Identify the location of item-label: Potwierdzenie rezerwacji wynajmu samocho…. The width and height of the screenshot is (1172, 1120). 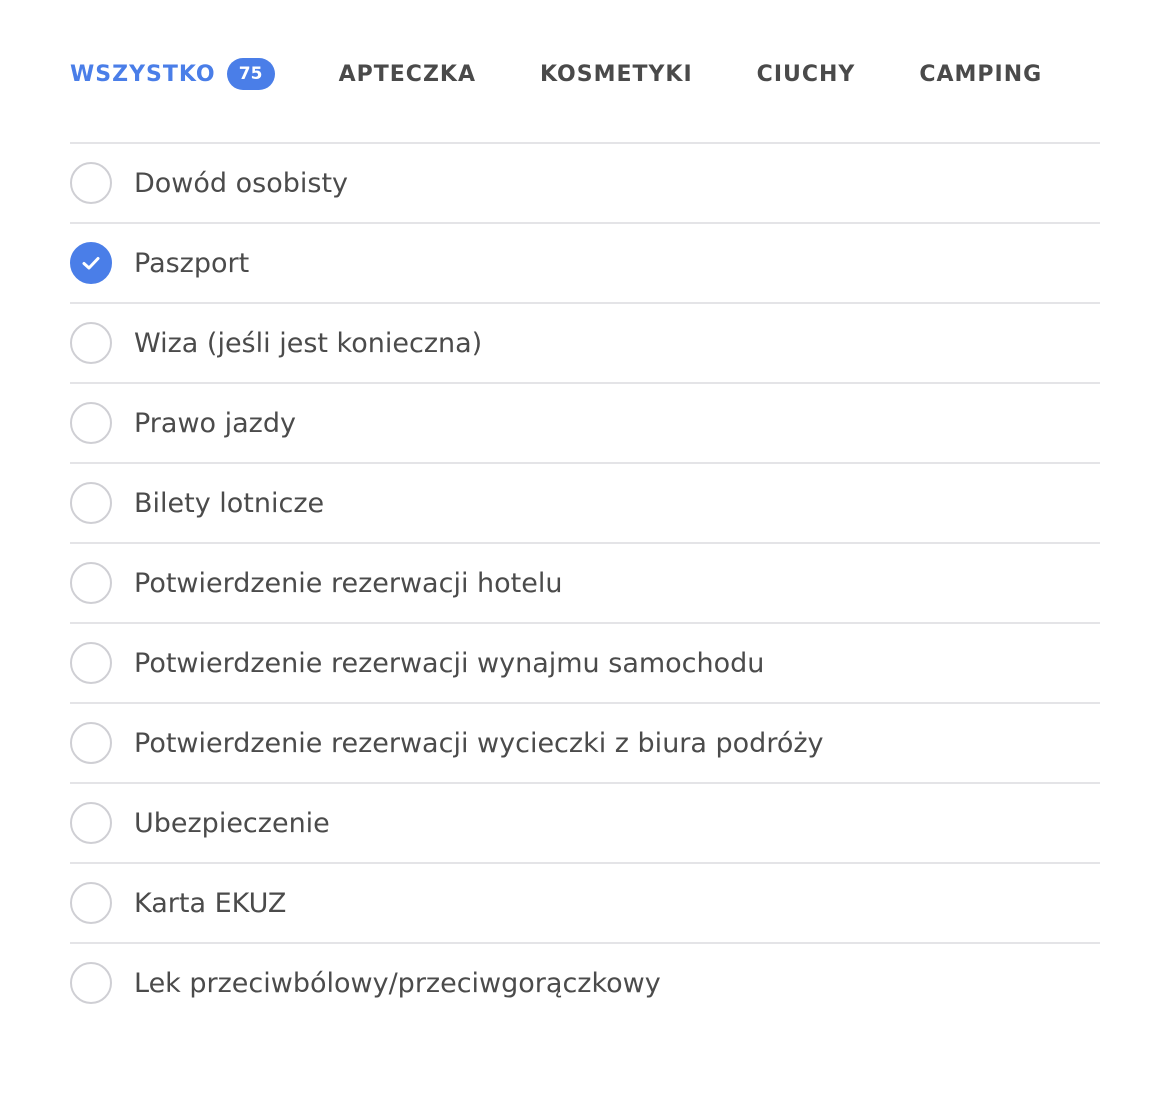
(449, 663).